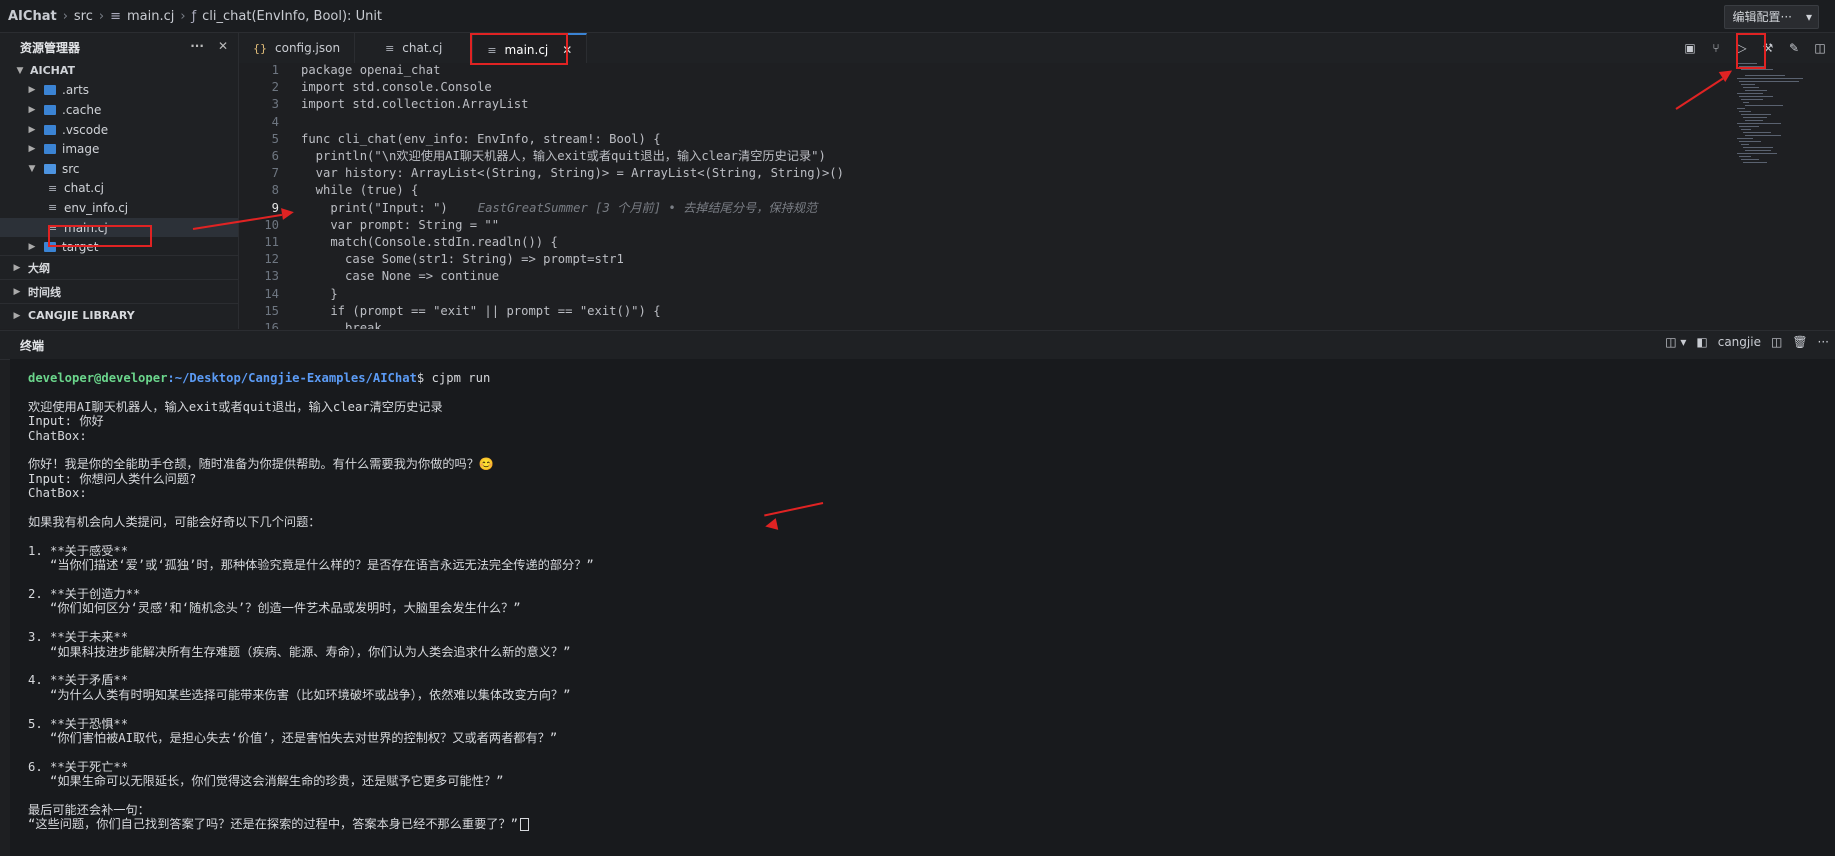 This screenshot has width=1835, height=856. Describe the element at coordinates (400, 276) in the screenshot. I see `code-text: case None => continue` at that location.